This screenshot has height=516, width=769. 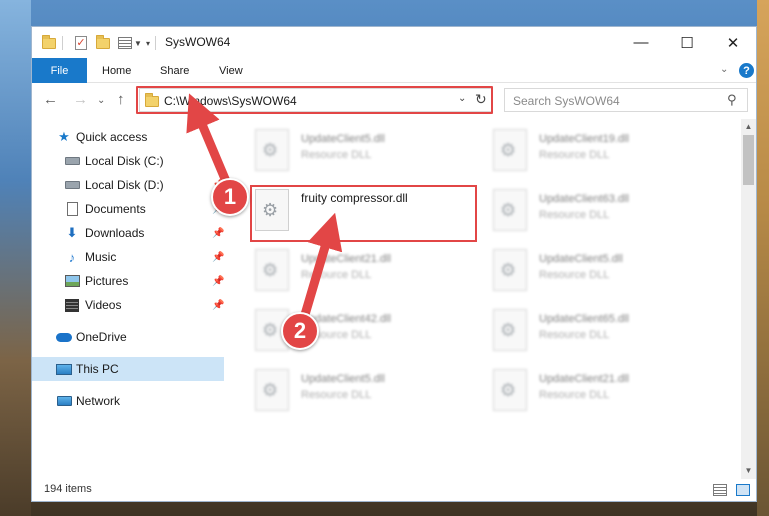 What do you see at coordinates (321, 267) in the screenshot?
I see `arrow-to-file` at bounding box center [321, 267].